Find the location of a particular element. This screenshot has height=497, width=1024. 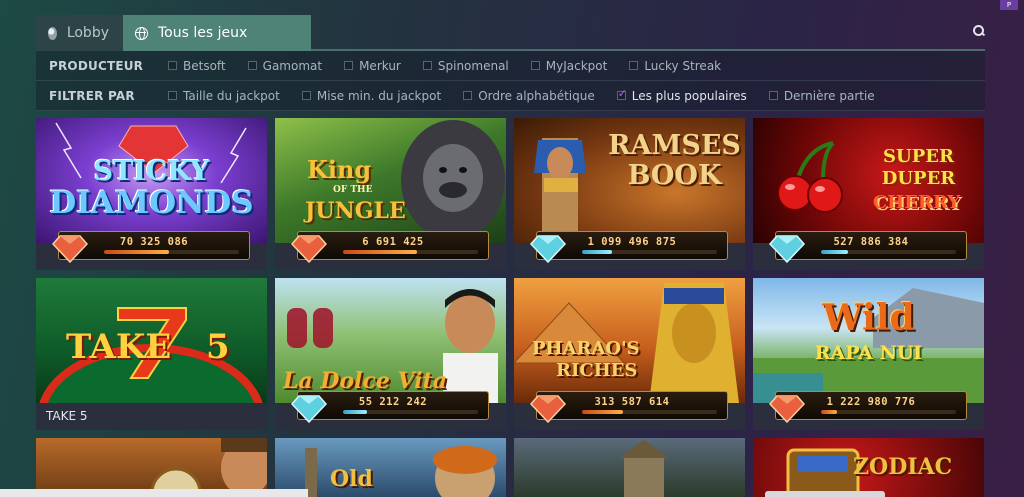

tab-all-games-label: Tous les jeux is located at coordinates (203, 33).